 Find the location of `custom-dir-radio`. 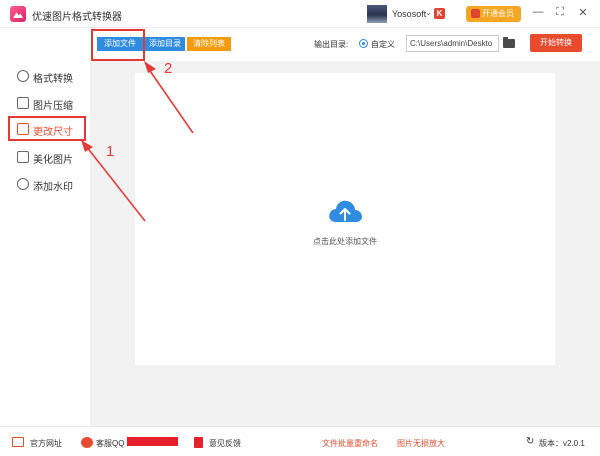

custom-dir-radio is located at coordinates (363, 43).